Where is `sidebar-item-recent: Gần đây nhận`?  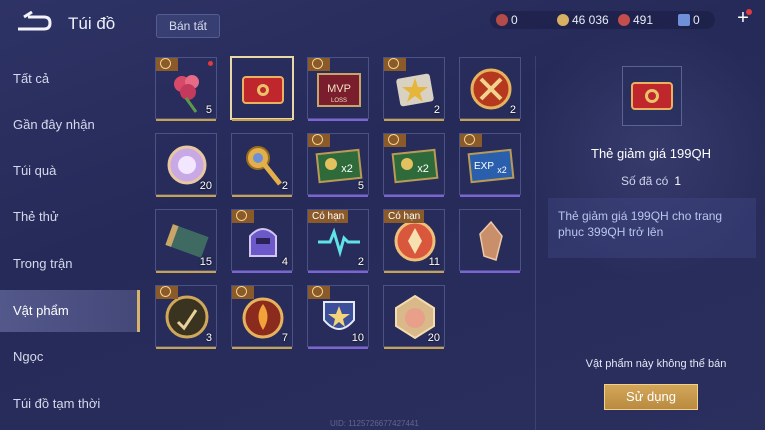
sidebar-item-recent: Gần đây nhận is located at coordinates (70, 125).